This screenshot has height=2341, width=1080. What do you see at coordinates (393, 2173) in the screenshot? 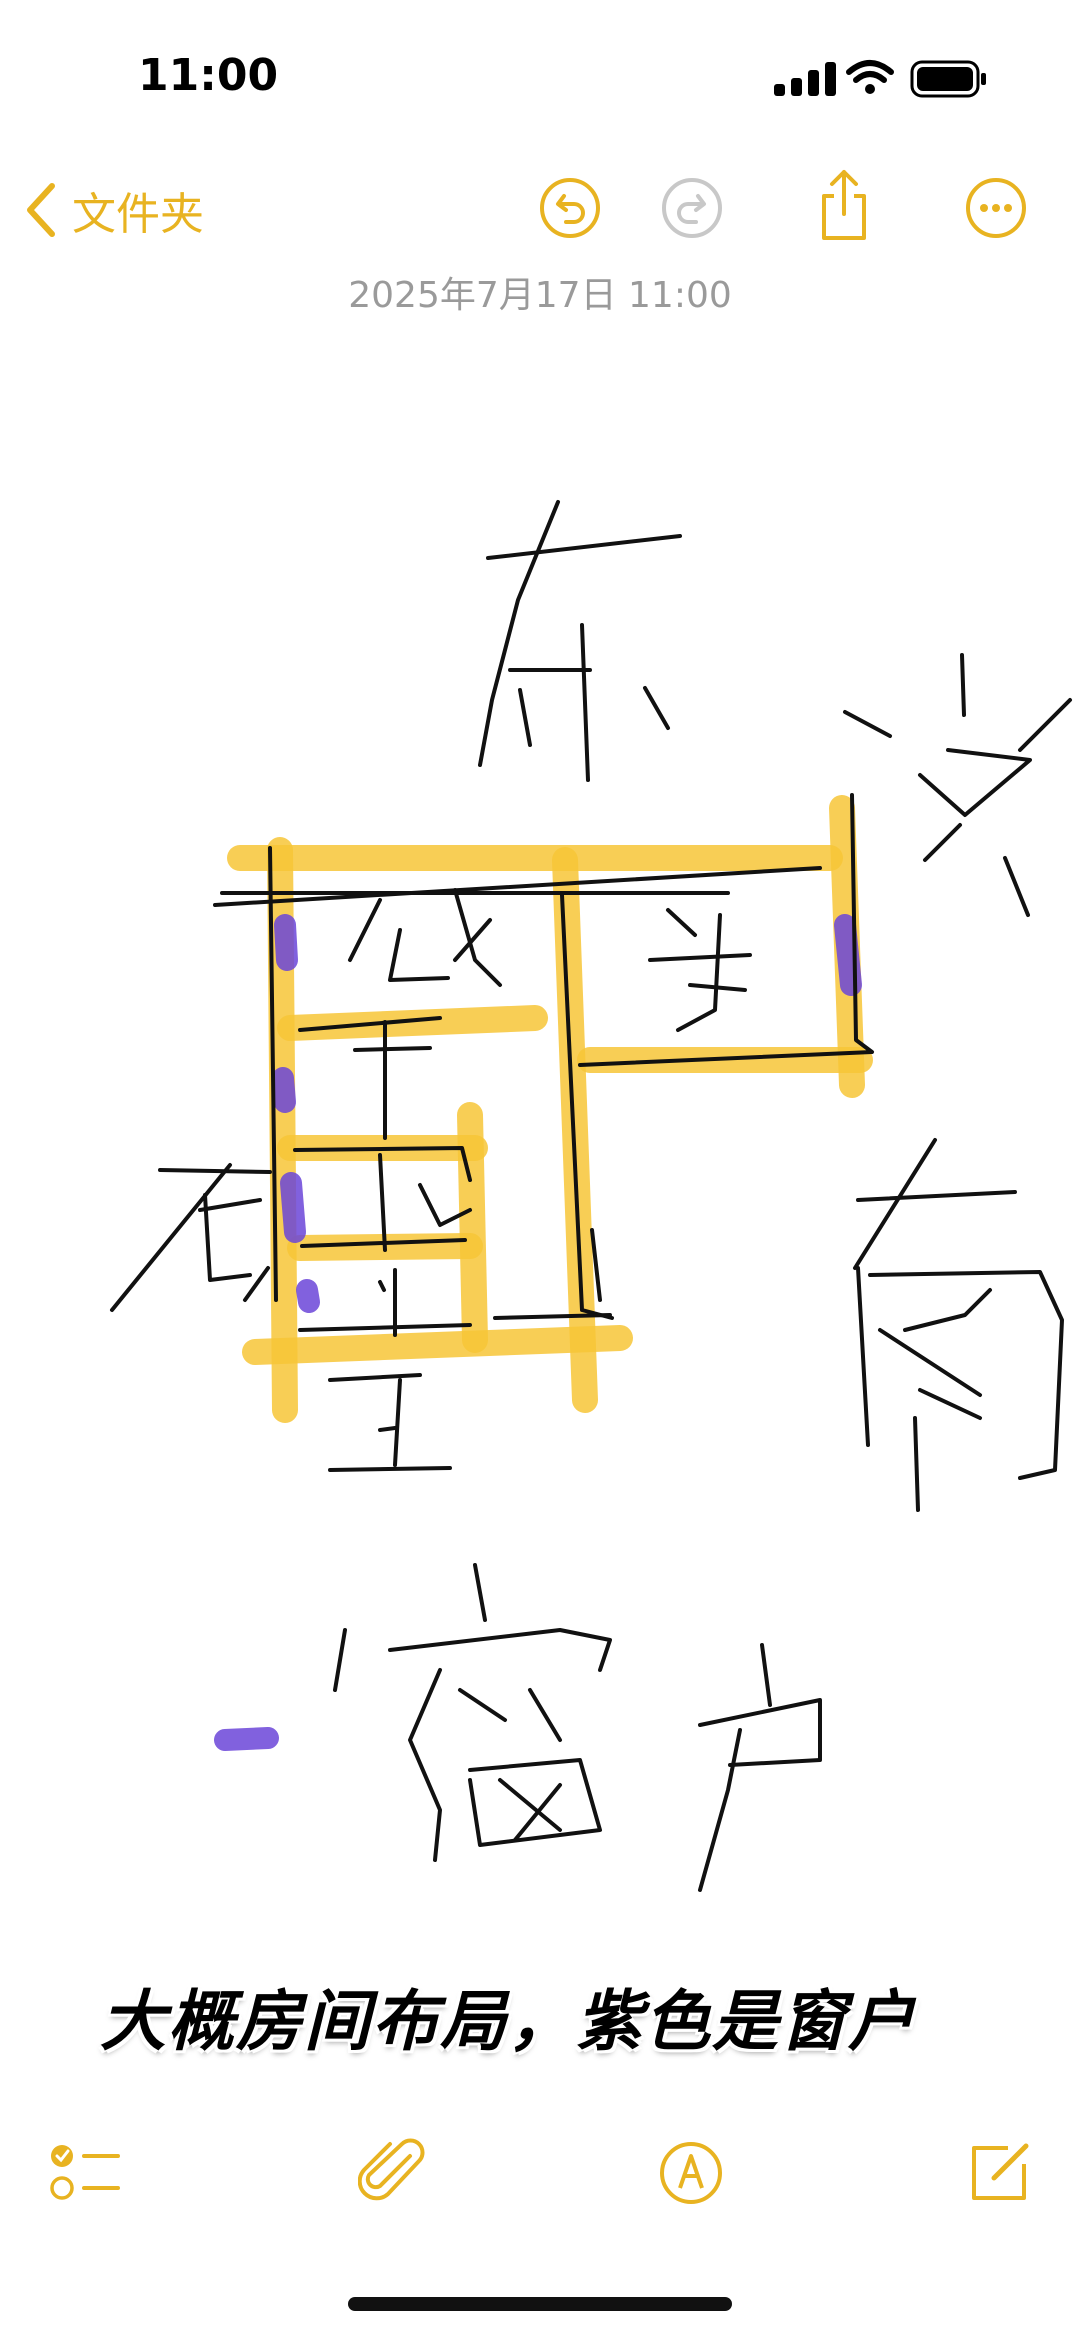
I see `paperclip-icon` at bounding box center [393, 2173].